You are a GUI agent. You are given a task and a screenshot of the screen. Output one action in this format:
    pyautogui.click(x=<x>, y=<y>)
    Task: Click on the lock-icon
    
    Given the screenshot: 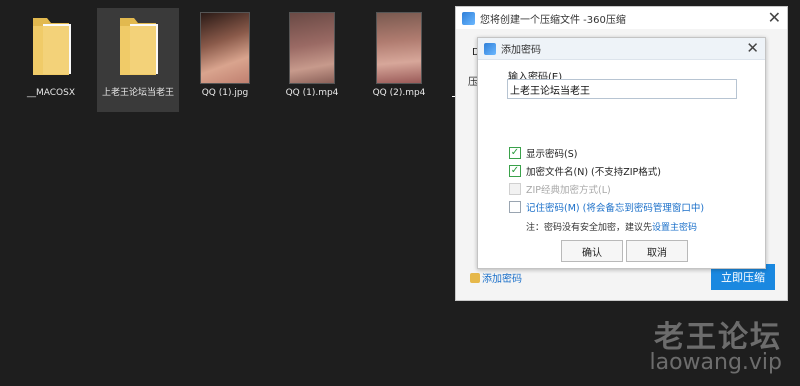 What is the action you would take?
    pyautogui.click(x=475, y=277)
    